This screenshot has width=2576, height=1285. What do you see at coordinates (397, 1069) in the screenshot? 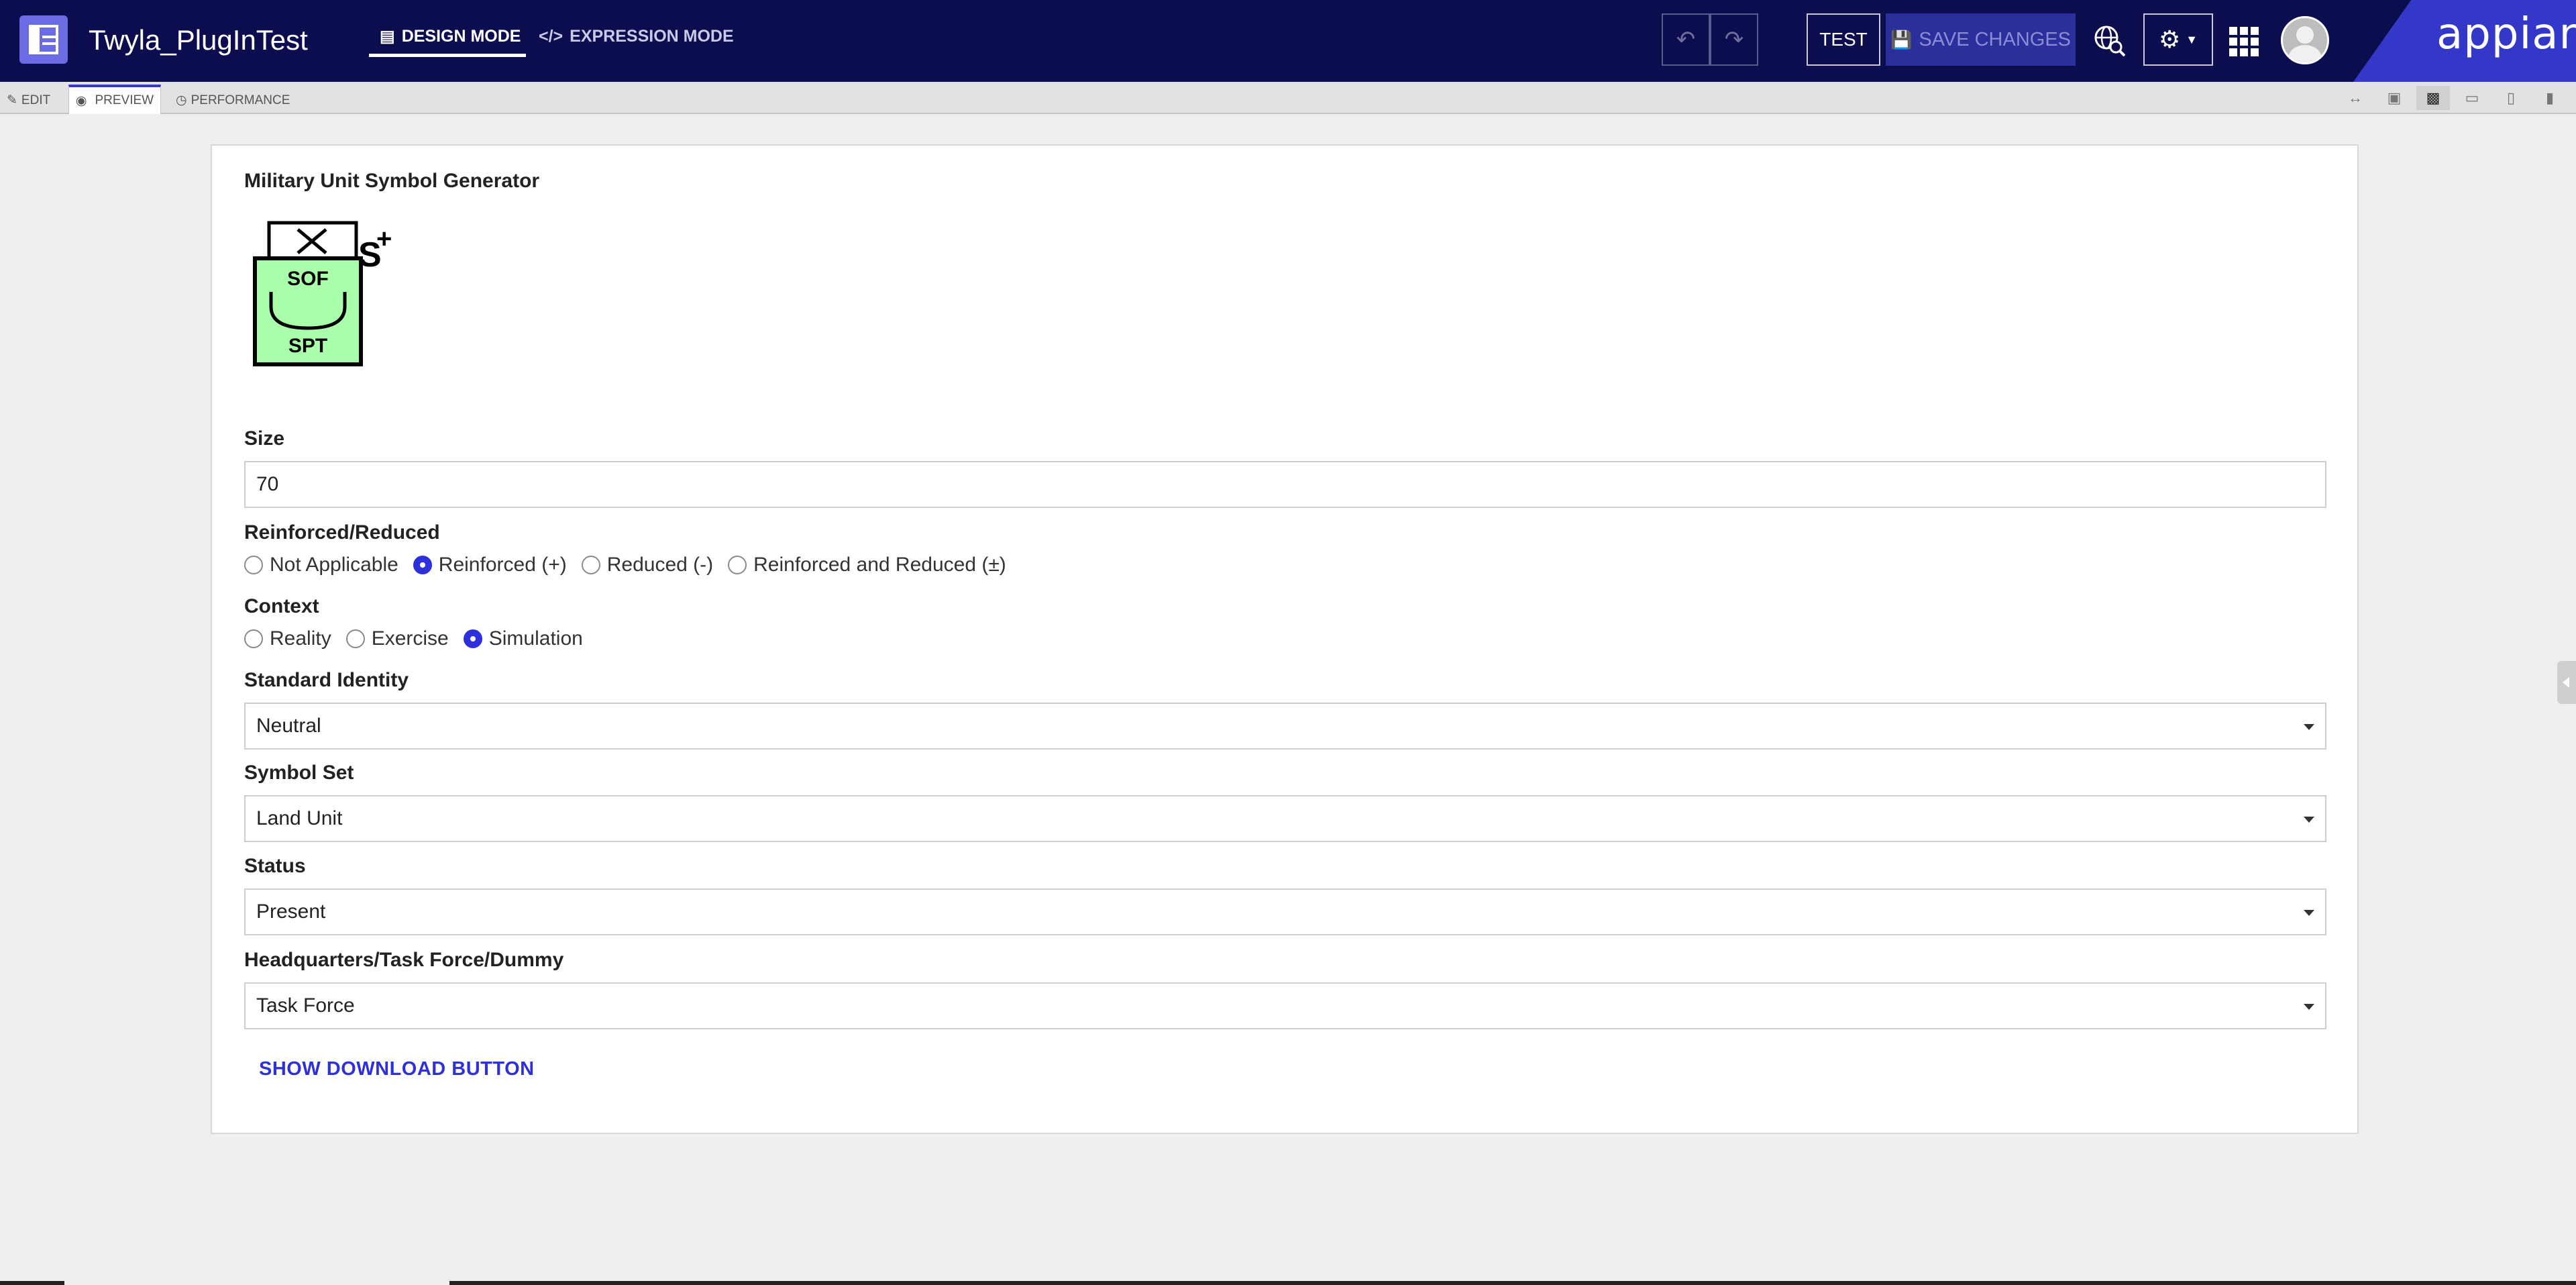
I see `show-download-button-link: SHOW DOWNLOAD BUTTON` at bounding box center [397, 1069].